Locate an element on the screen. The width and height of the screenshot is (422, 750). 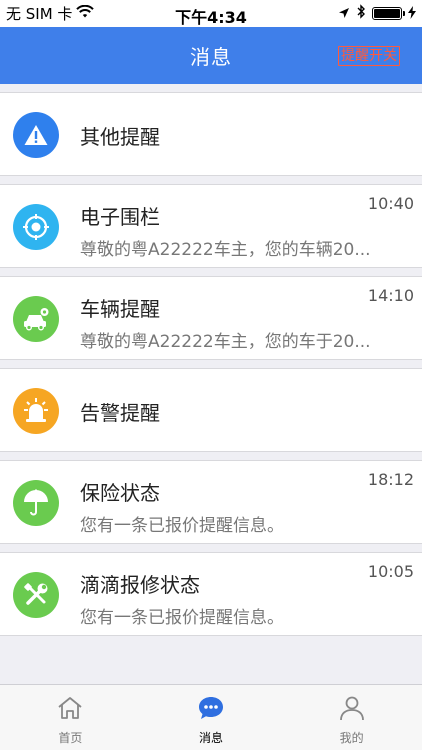
status-bar: 无 SIM 卡 下午4:34 is located at coordinates (211, 13).